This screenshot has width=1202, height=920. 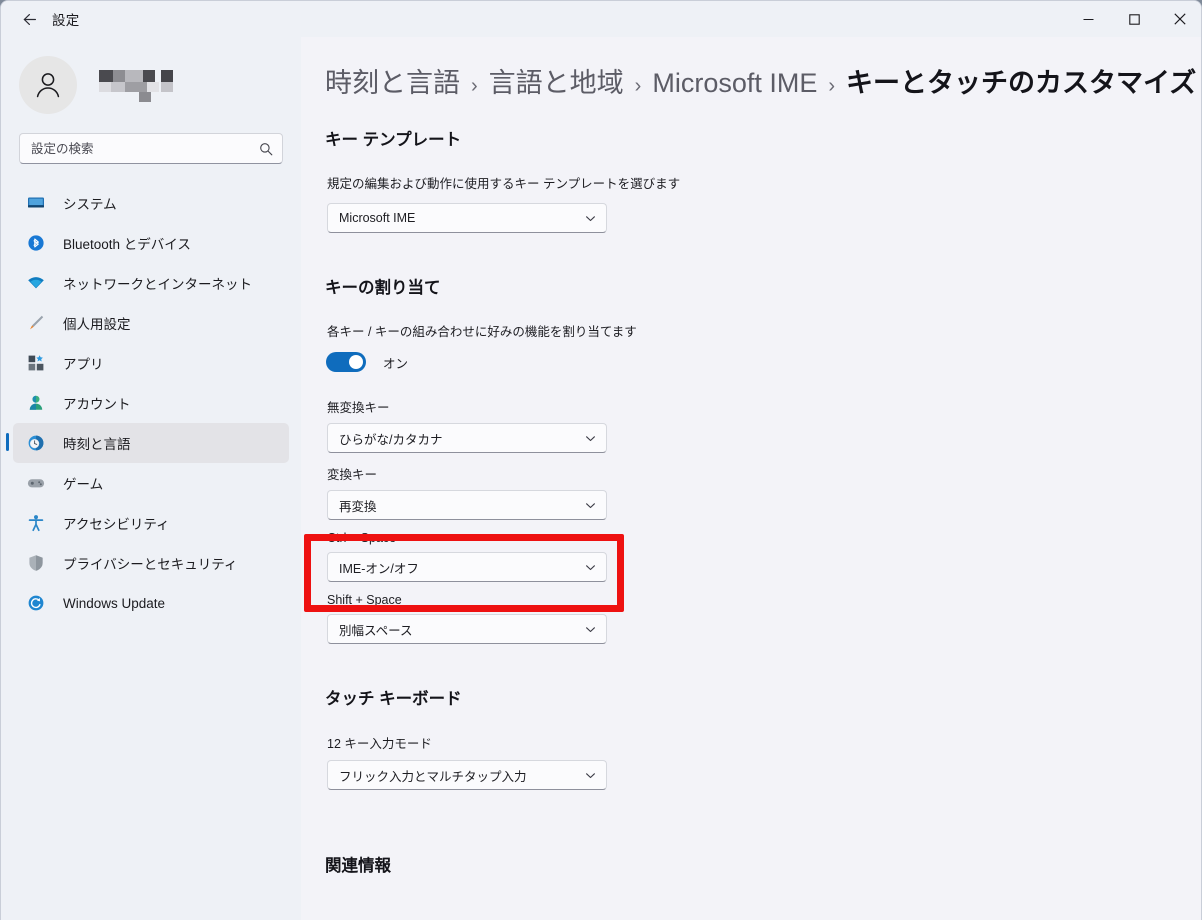 I want to click on key-template-value: Microsoft IME, so click(x=377, y=218).